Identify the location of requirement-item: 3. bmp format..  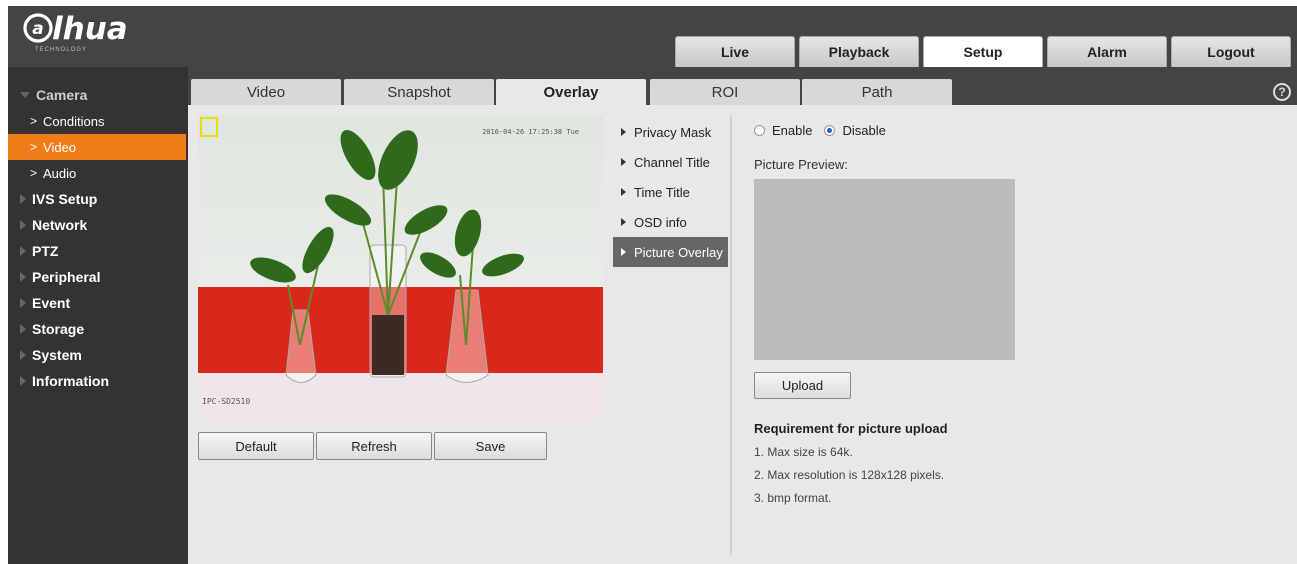
(793, 498).